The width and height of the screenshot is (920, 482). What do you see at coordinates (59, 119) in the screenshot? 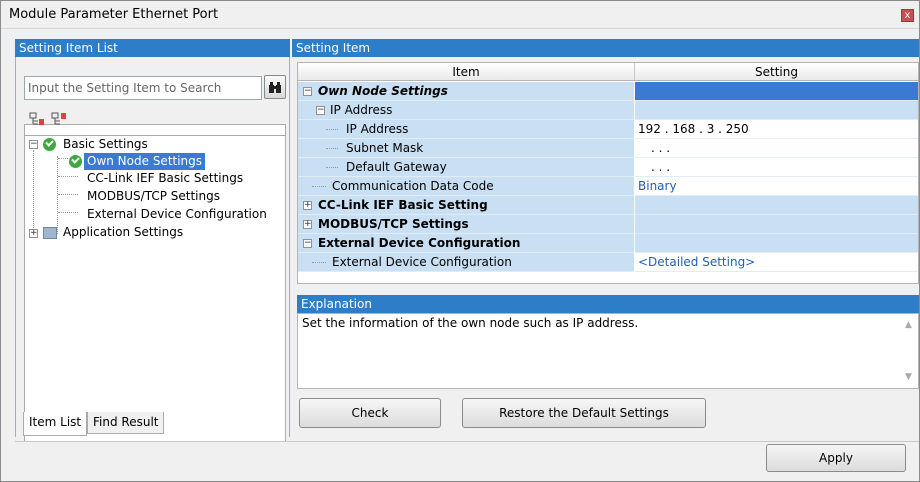
I see `collapse-all-icon` at bounding box center [59, 119].